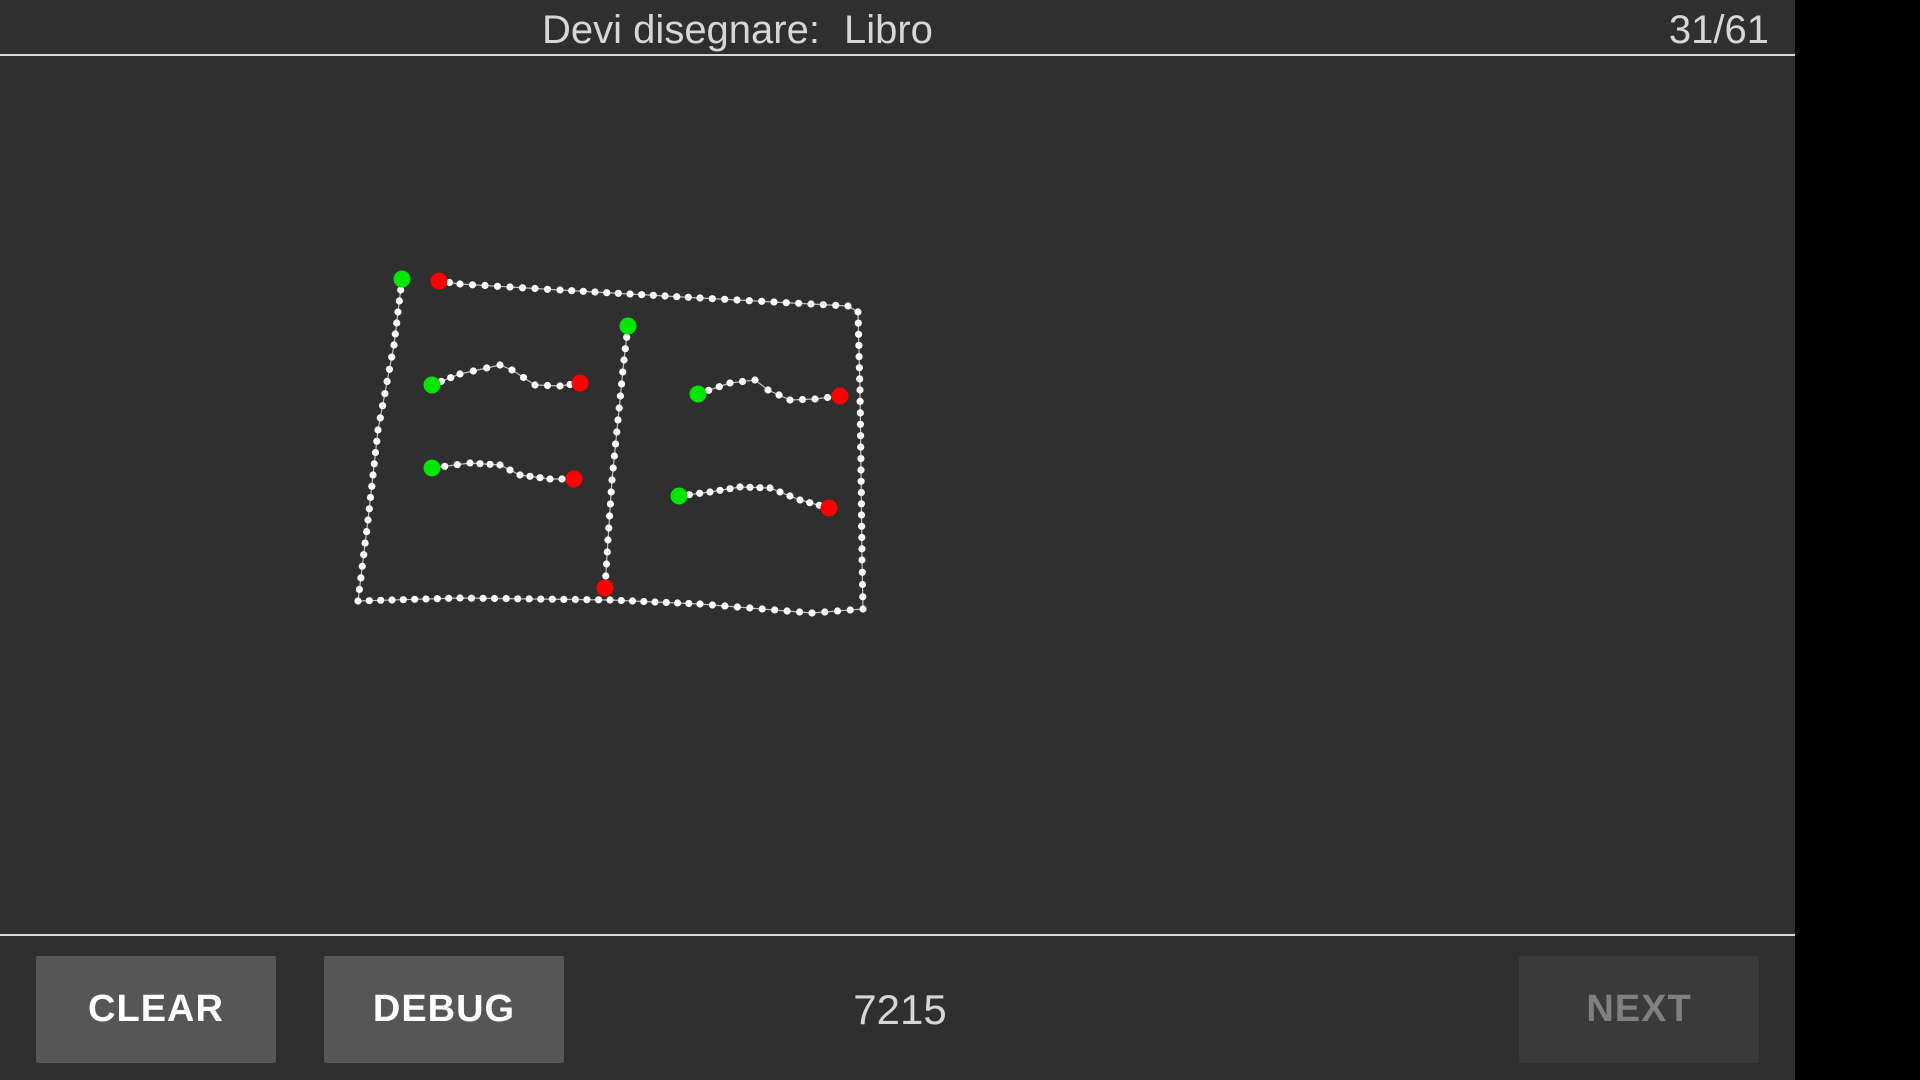 The image size is (1920, 1080). What do you see at coordinates (1639, 1009) in the screenshot?
I see `next-button: NEXT` at bounding box center [1639, 1009].